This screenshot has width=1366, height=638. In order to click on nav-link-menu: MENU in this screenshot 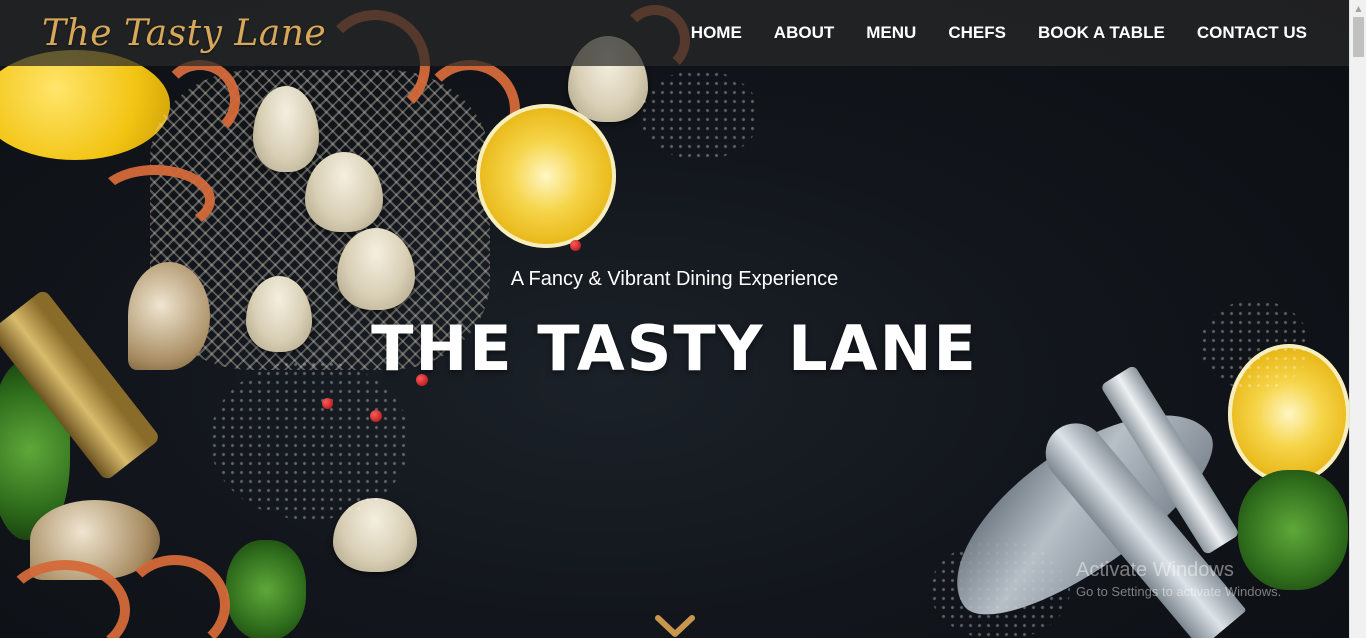, I will do `click(891, 33)`.